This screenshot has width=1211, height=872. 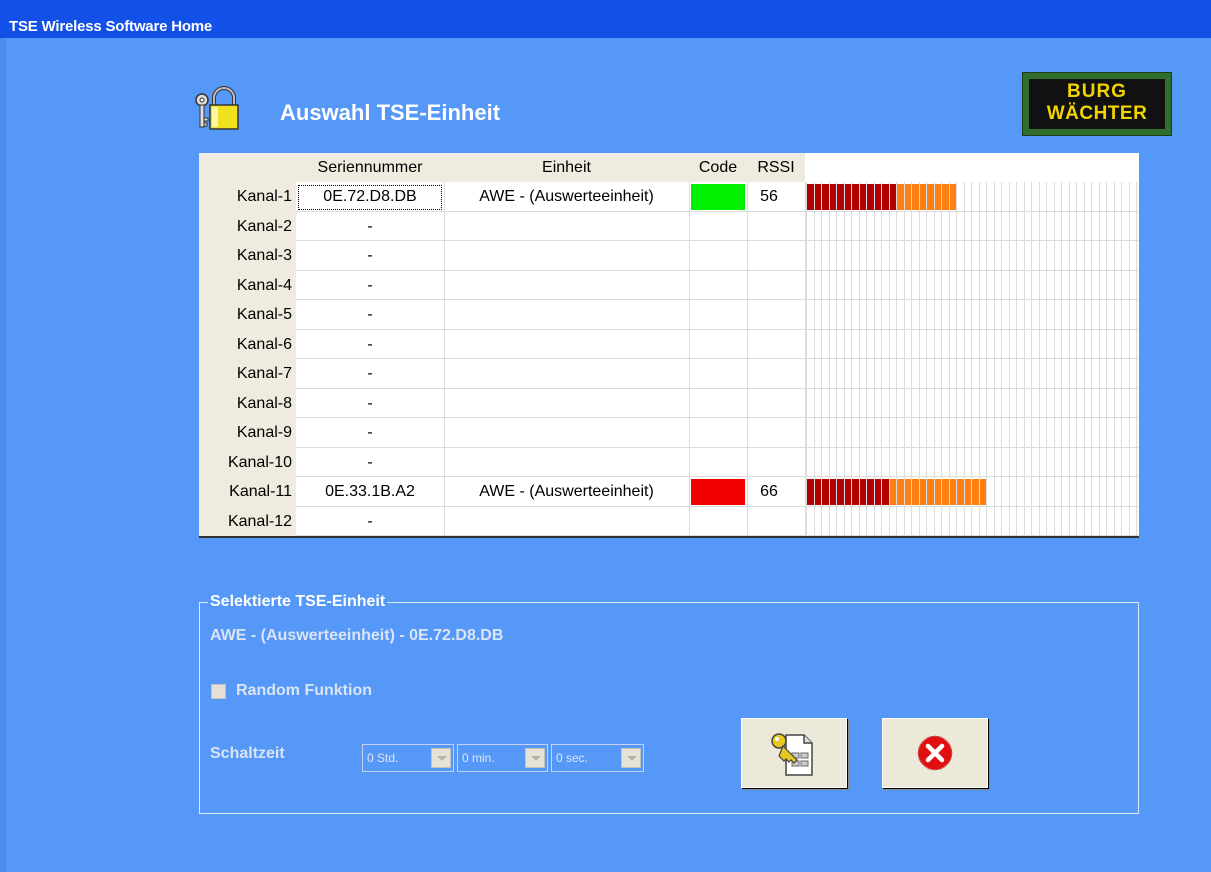 I want to click on schaltzeit-label: Schaltzeit, so click(x=247, y=753).